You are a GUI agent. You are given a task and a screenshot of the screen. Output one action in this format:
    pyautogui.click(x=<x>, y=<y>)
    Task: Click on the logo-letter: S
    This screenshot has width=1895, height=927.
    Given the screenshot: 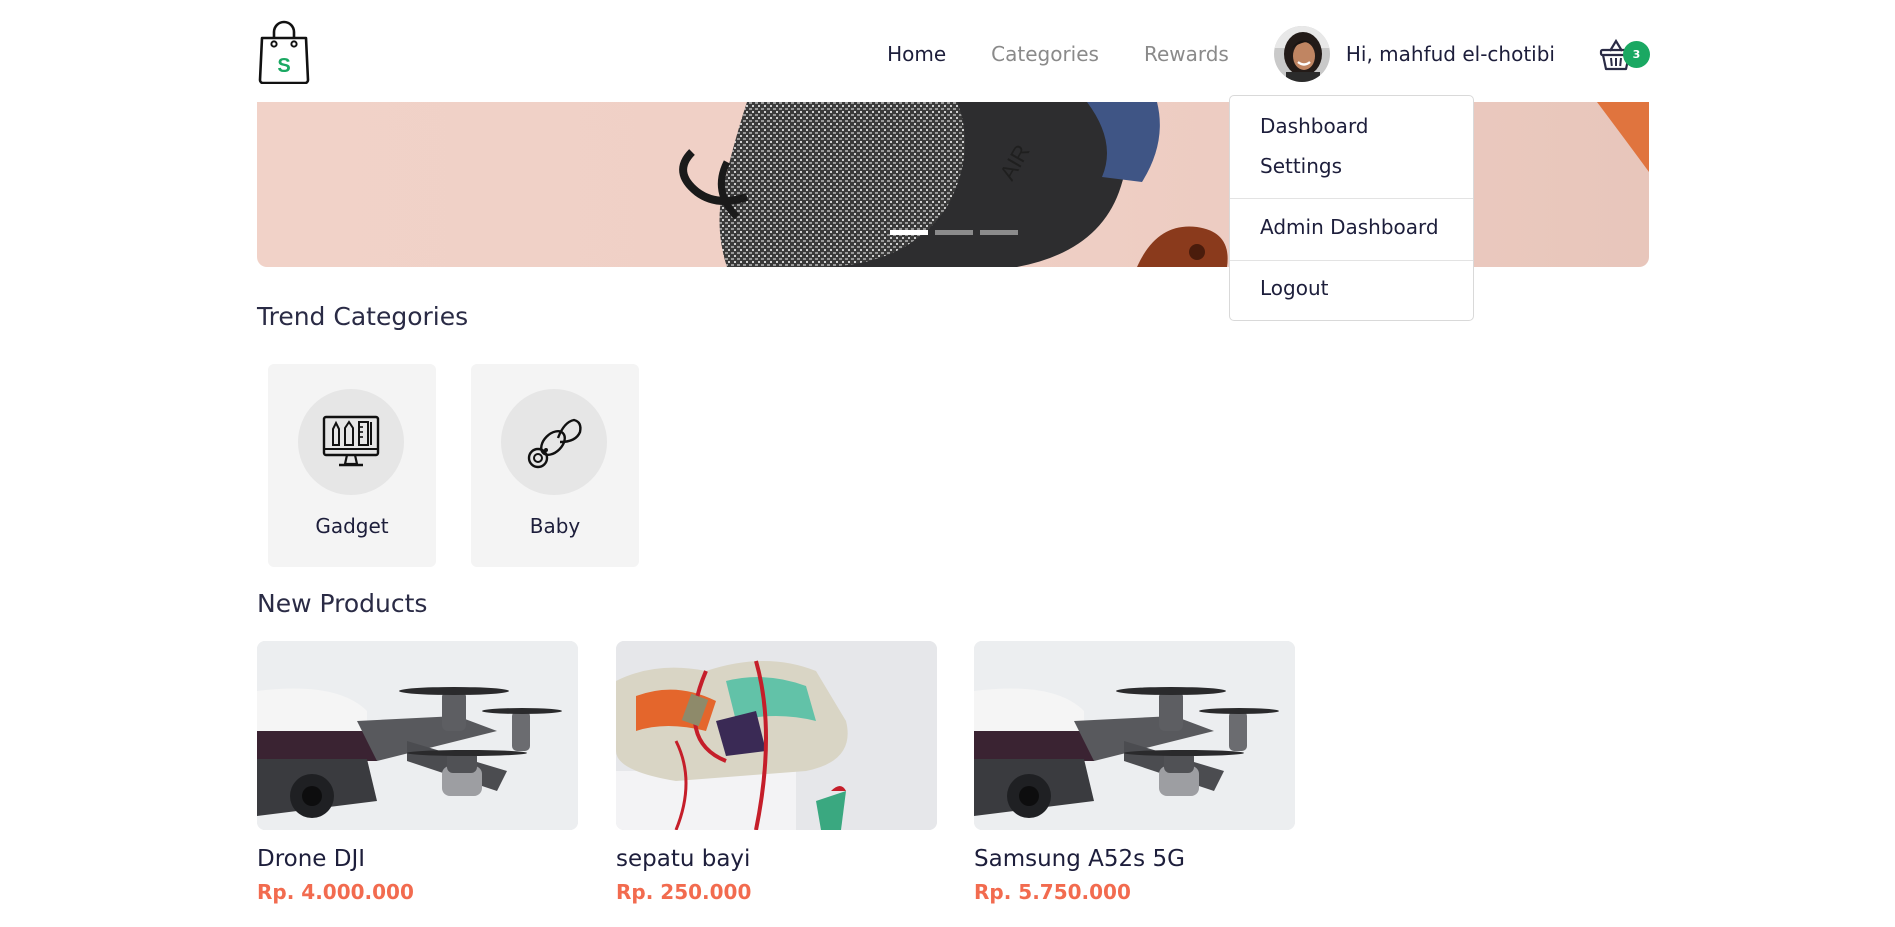 What is the action you would take?
    pyautogui.click(x=283, y=66)
    